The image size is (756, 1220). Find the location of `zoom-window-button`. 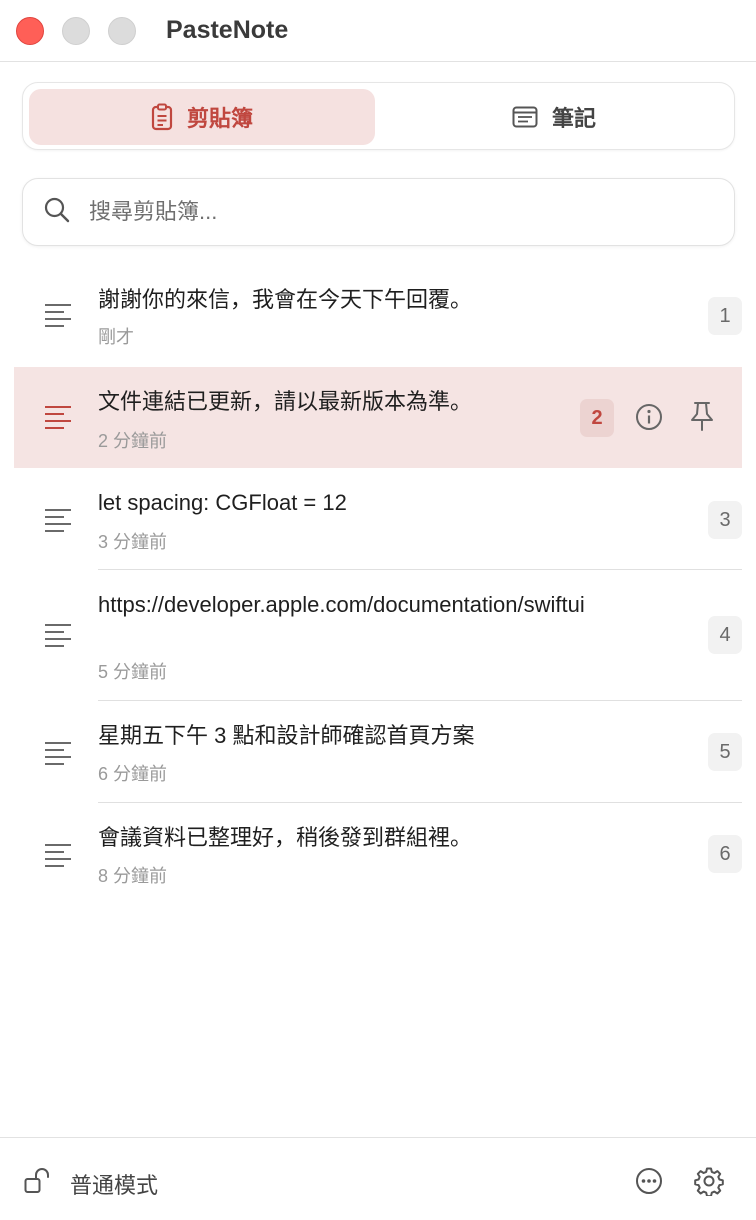

zoom-window-button is located at coordinates (122, 31).